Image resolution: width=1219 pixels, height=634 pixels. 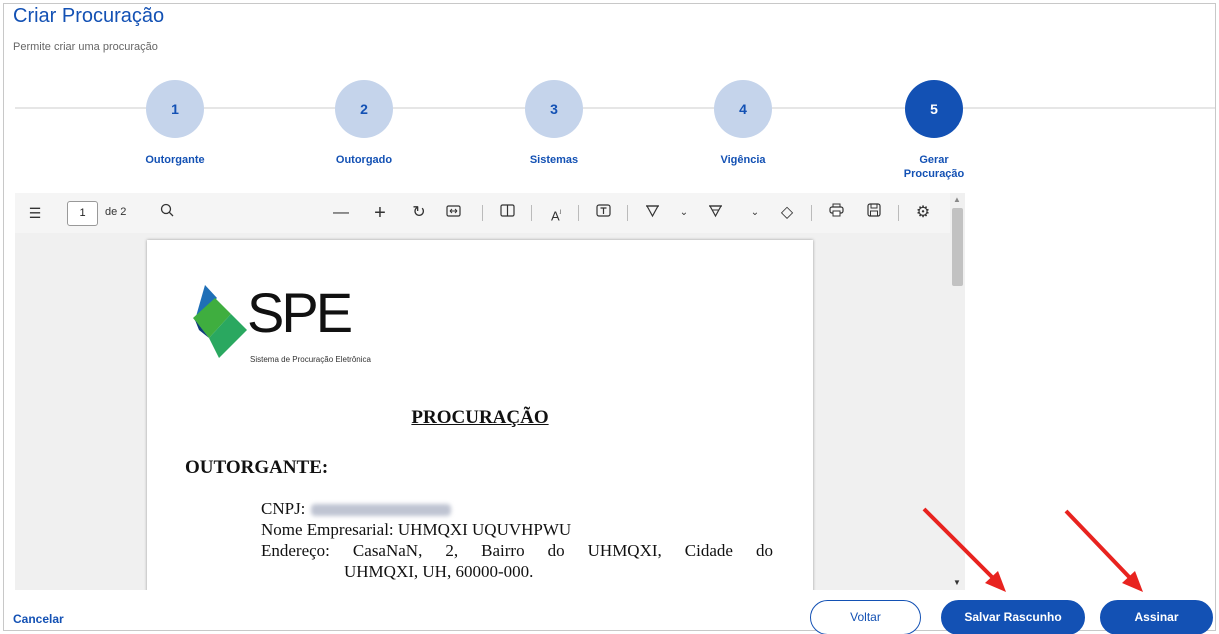 I want to click on page-view-icon, so click(x=507, y=213).